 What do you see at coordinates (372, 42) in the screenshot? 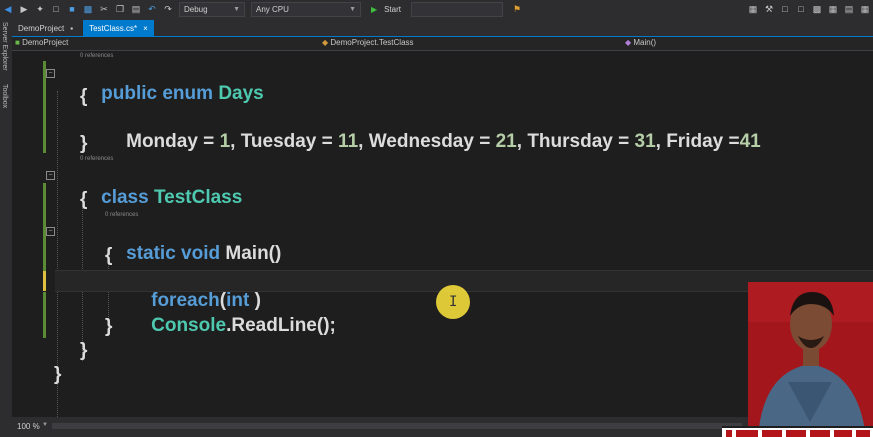
I see `type-dropdown-label: DemoProject.TestClass` at bounding box center [372, 42].